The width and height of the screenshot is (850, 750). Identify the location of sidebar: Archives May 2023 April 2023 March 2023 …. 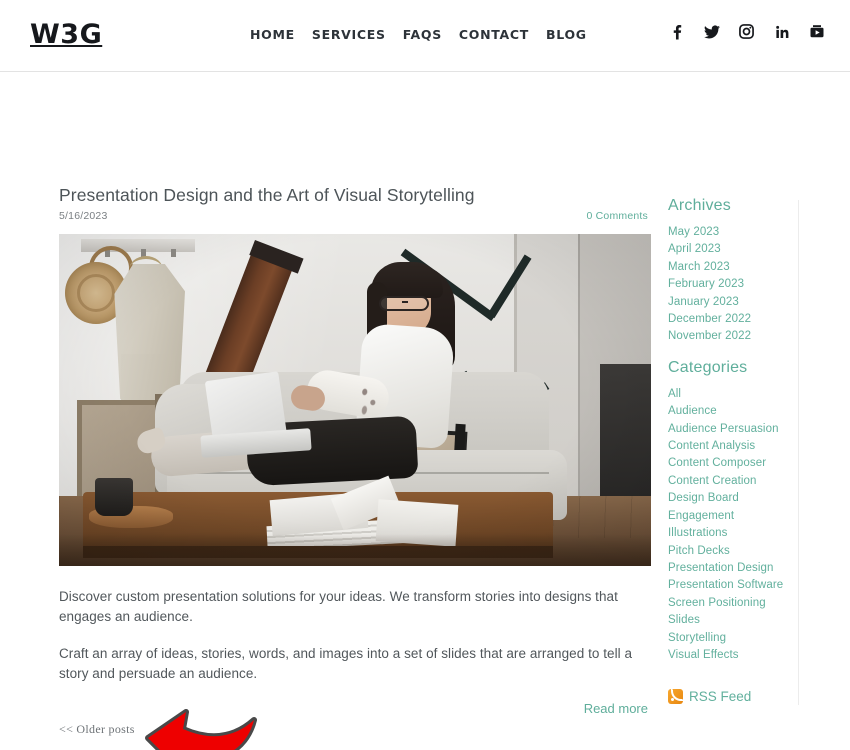
(758, 451).